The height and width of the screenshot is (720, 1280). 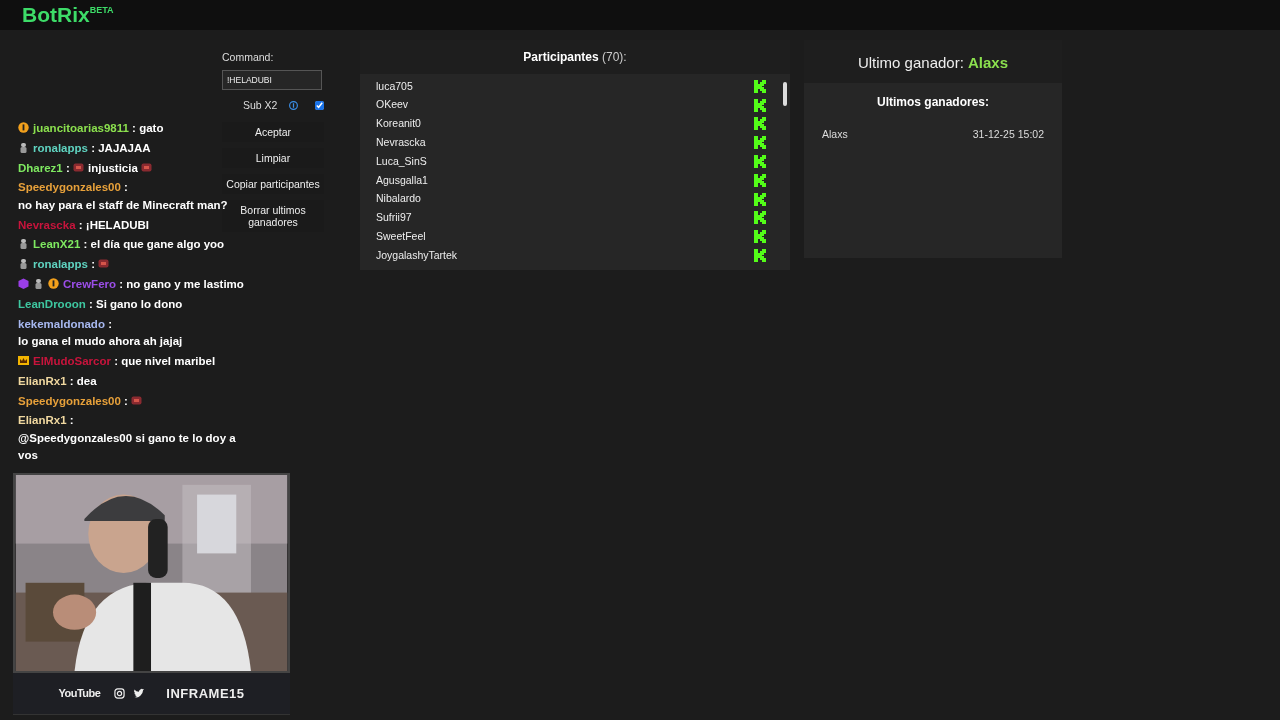 What do you see at coordinates (117, 225) in the screenshot?
I see `chat-message: ¡HELADUBI` at bounding box center [117, 225].